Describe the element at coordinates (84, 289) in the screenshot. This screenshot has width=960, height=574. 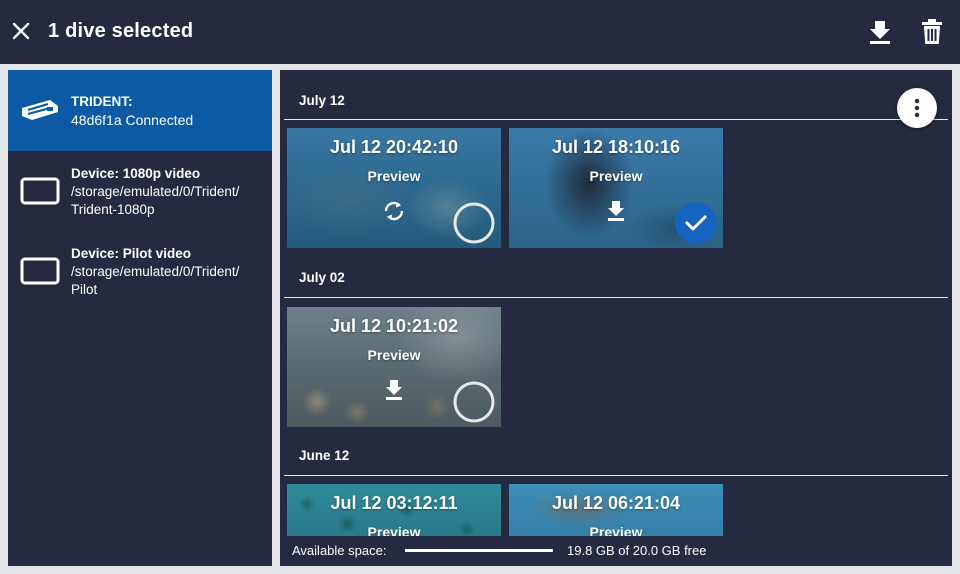
I see `device-path: Pilot` at that location.